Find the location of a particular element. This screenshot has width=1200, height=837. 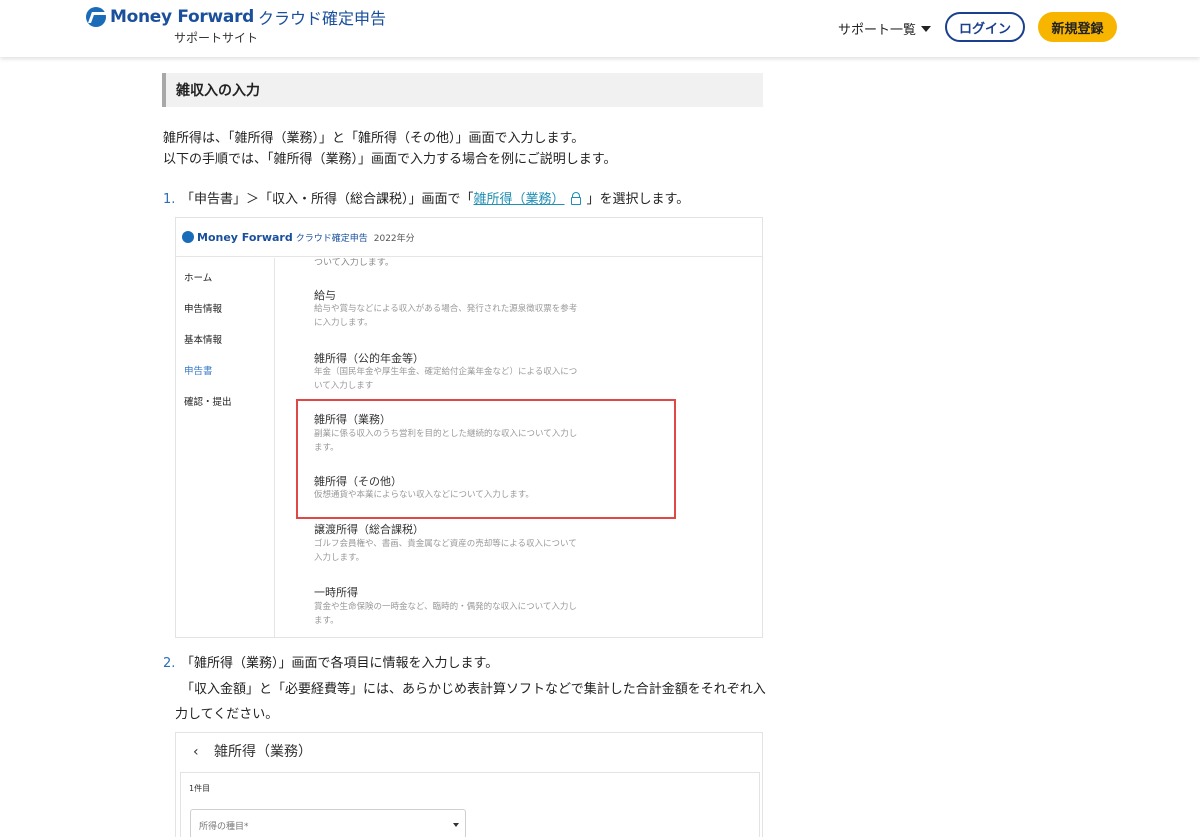

step-1: 1. 「申告書」＞「収入・所得（総合課税）」画面で「雑所得（業務） 」を選択します。 is located at coordinates (426, 197).